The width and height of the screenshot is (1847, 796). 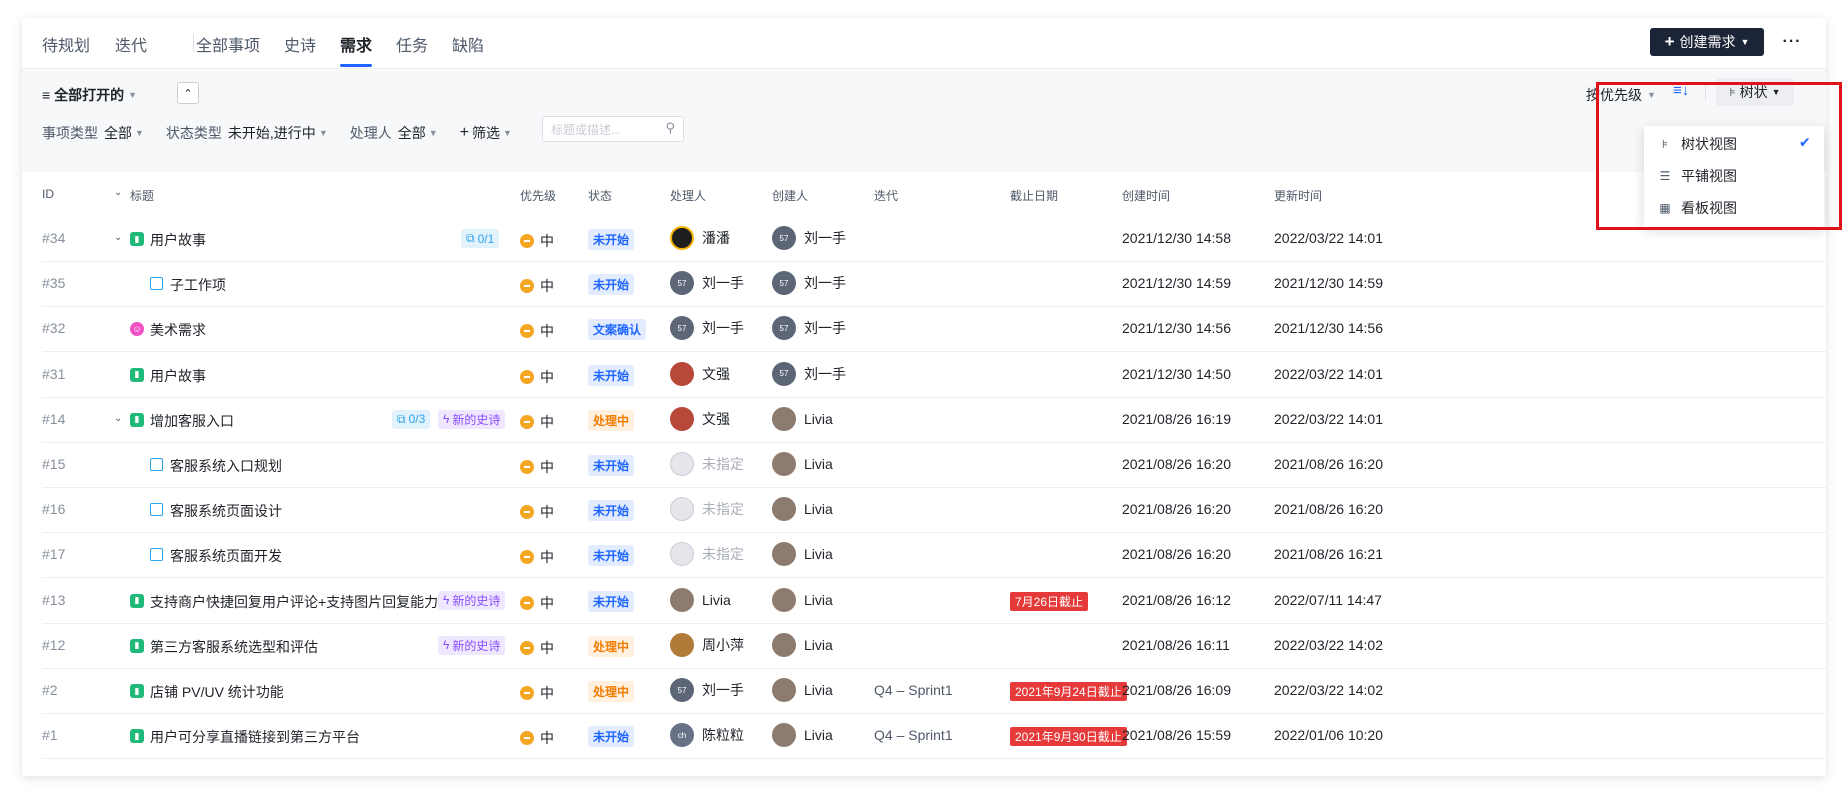 I want to click on tab-task: 任务, so click(x=412, y=44).